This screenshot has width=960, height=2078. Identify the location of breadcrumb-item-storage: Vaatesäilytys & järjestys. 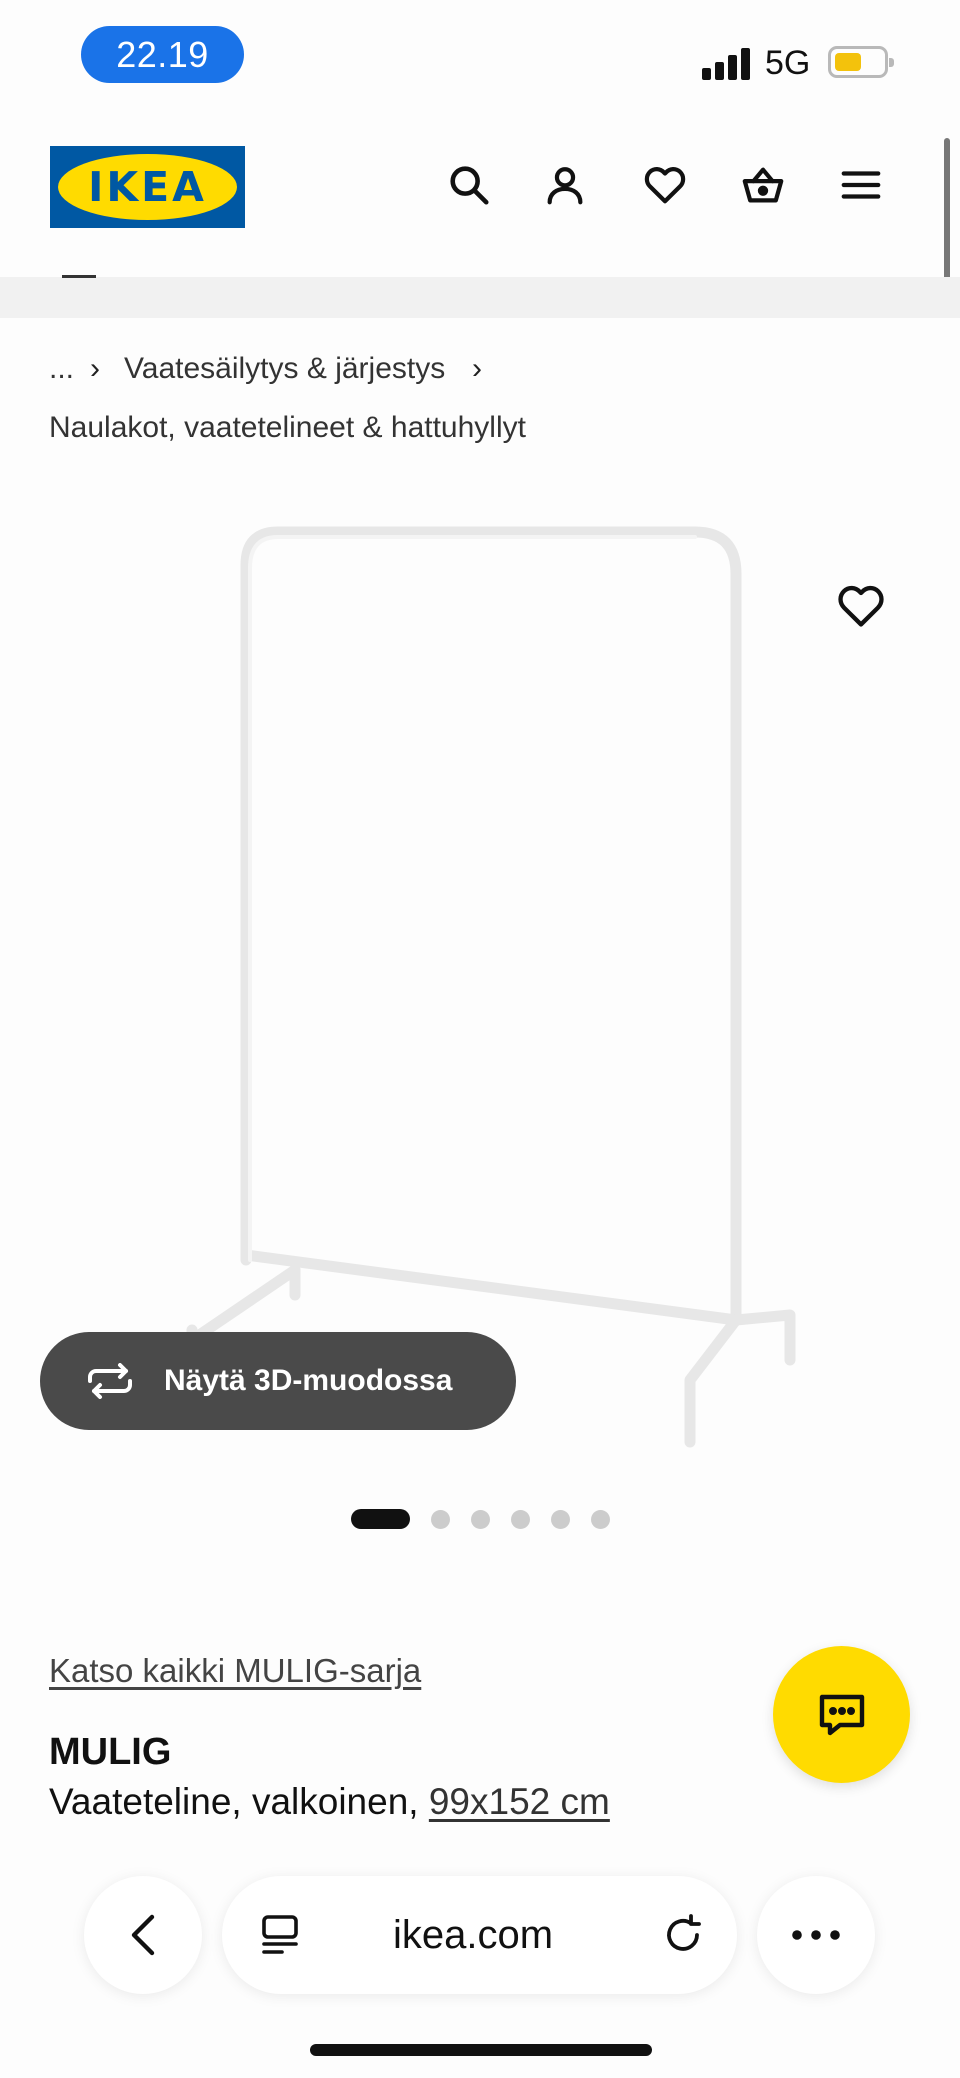
(284, 369).